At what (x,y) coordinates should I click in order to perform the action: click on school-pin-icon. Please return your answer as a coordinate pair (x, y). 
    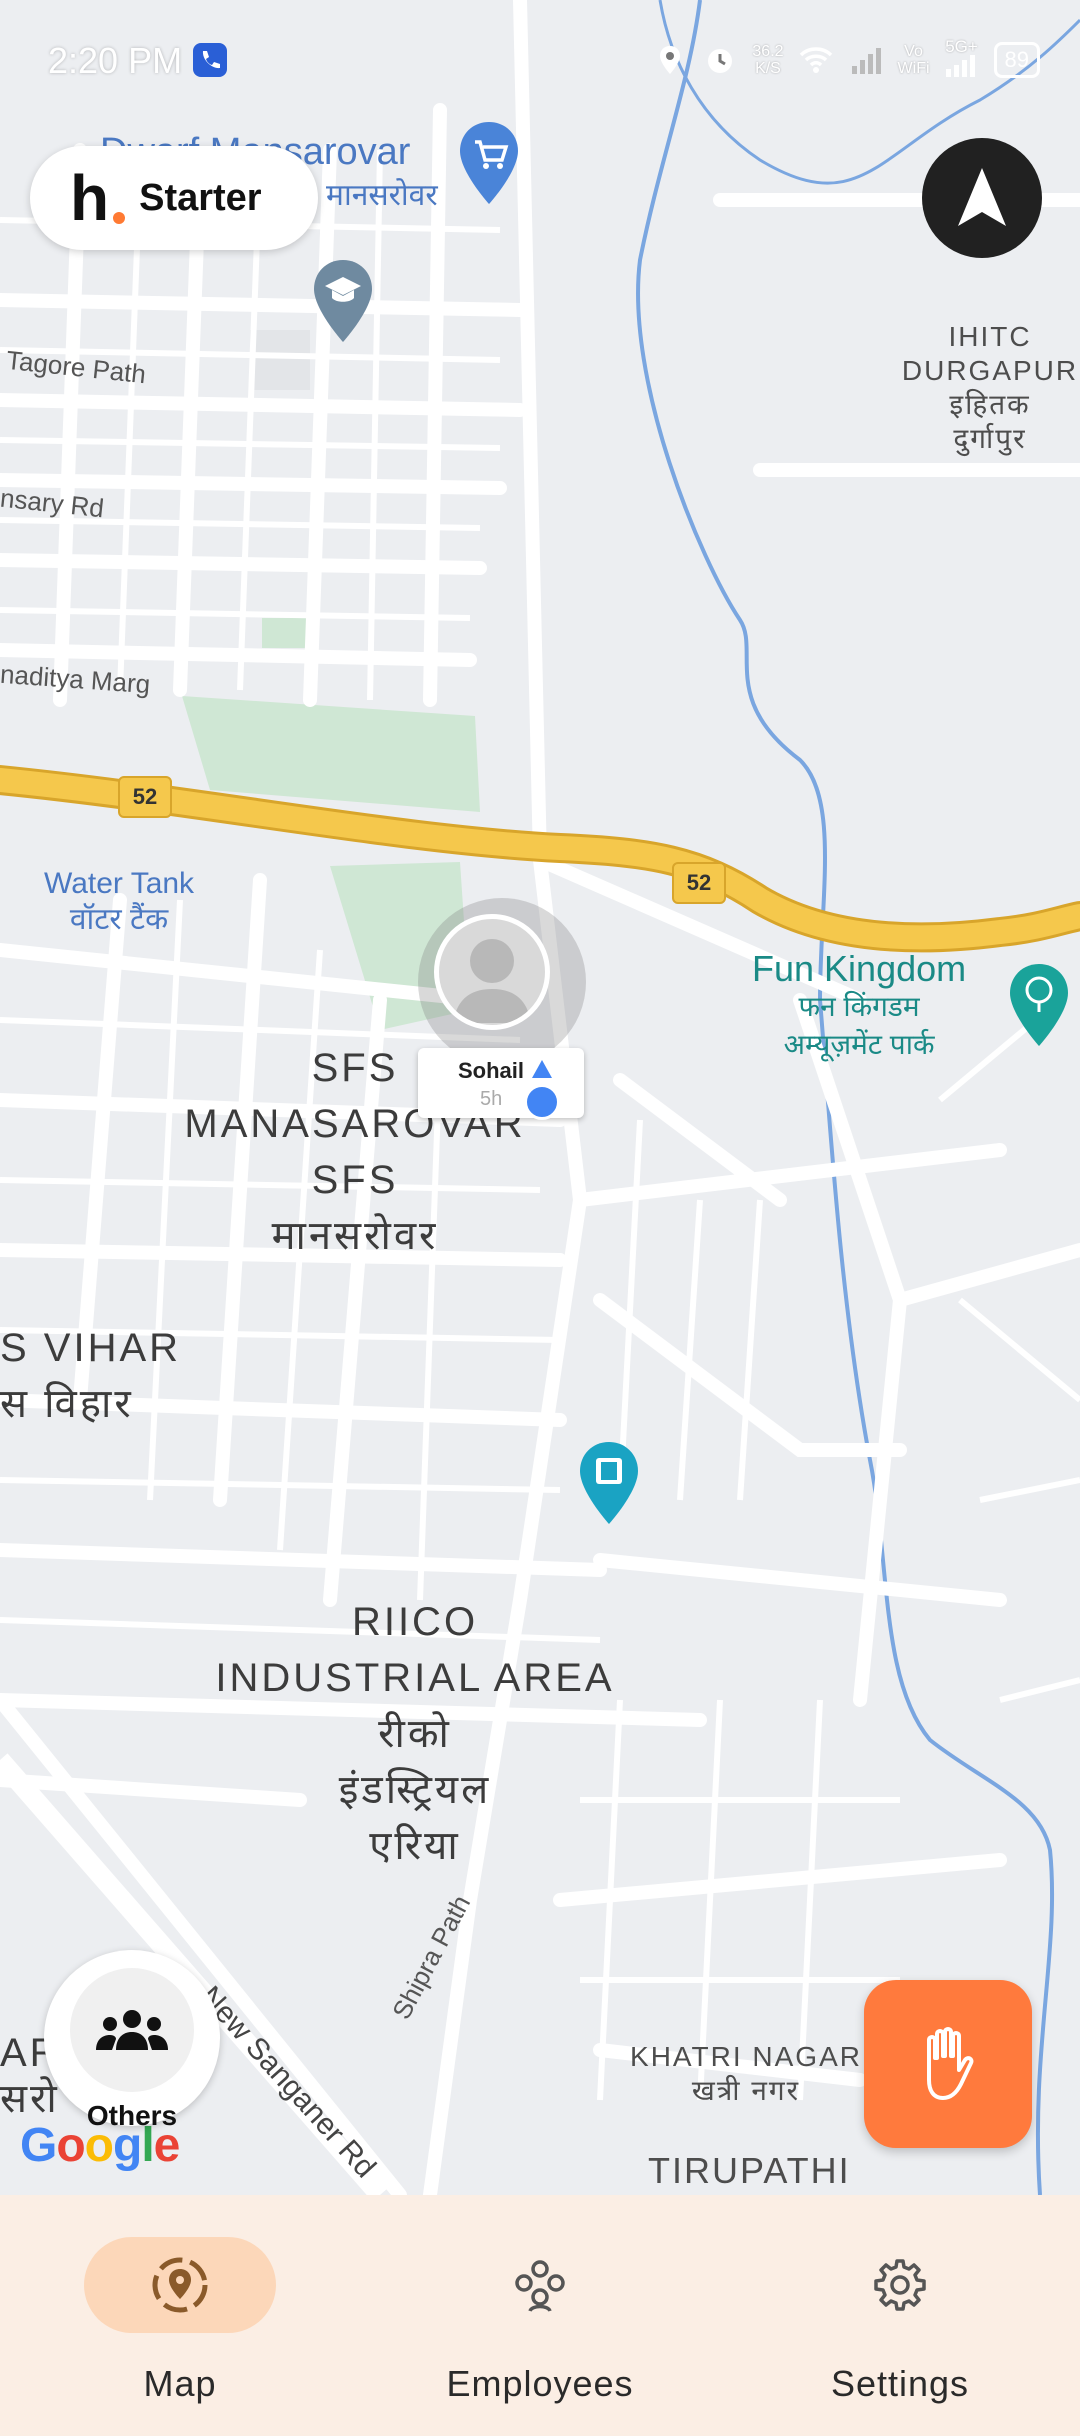
    Looking at the image, I should click on (343, 301).